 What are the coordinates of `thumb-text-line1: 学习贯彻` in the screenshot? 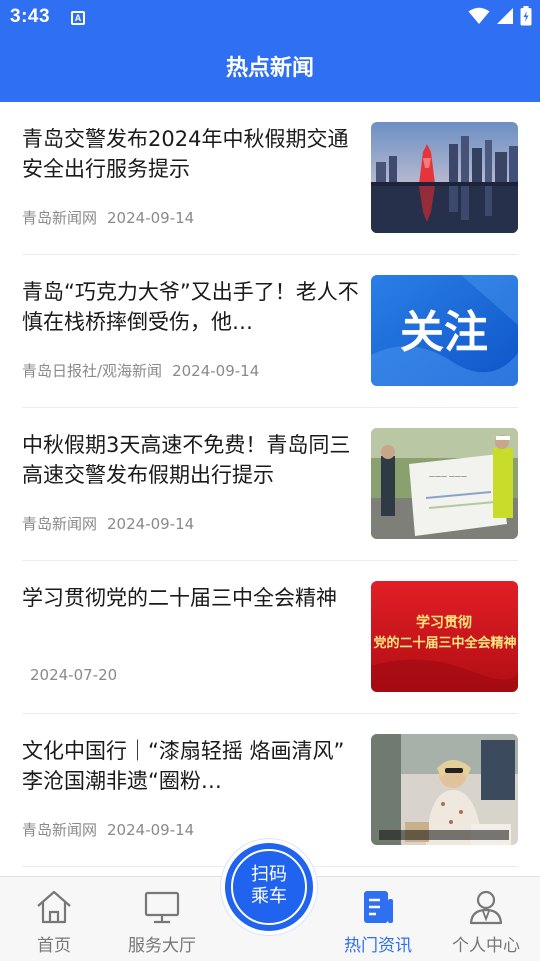 It's located at (444, 622).